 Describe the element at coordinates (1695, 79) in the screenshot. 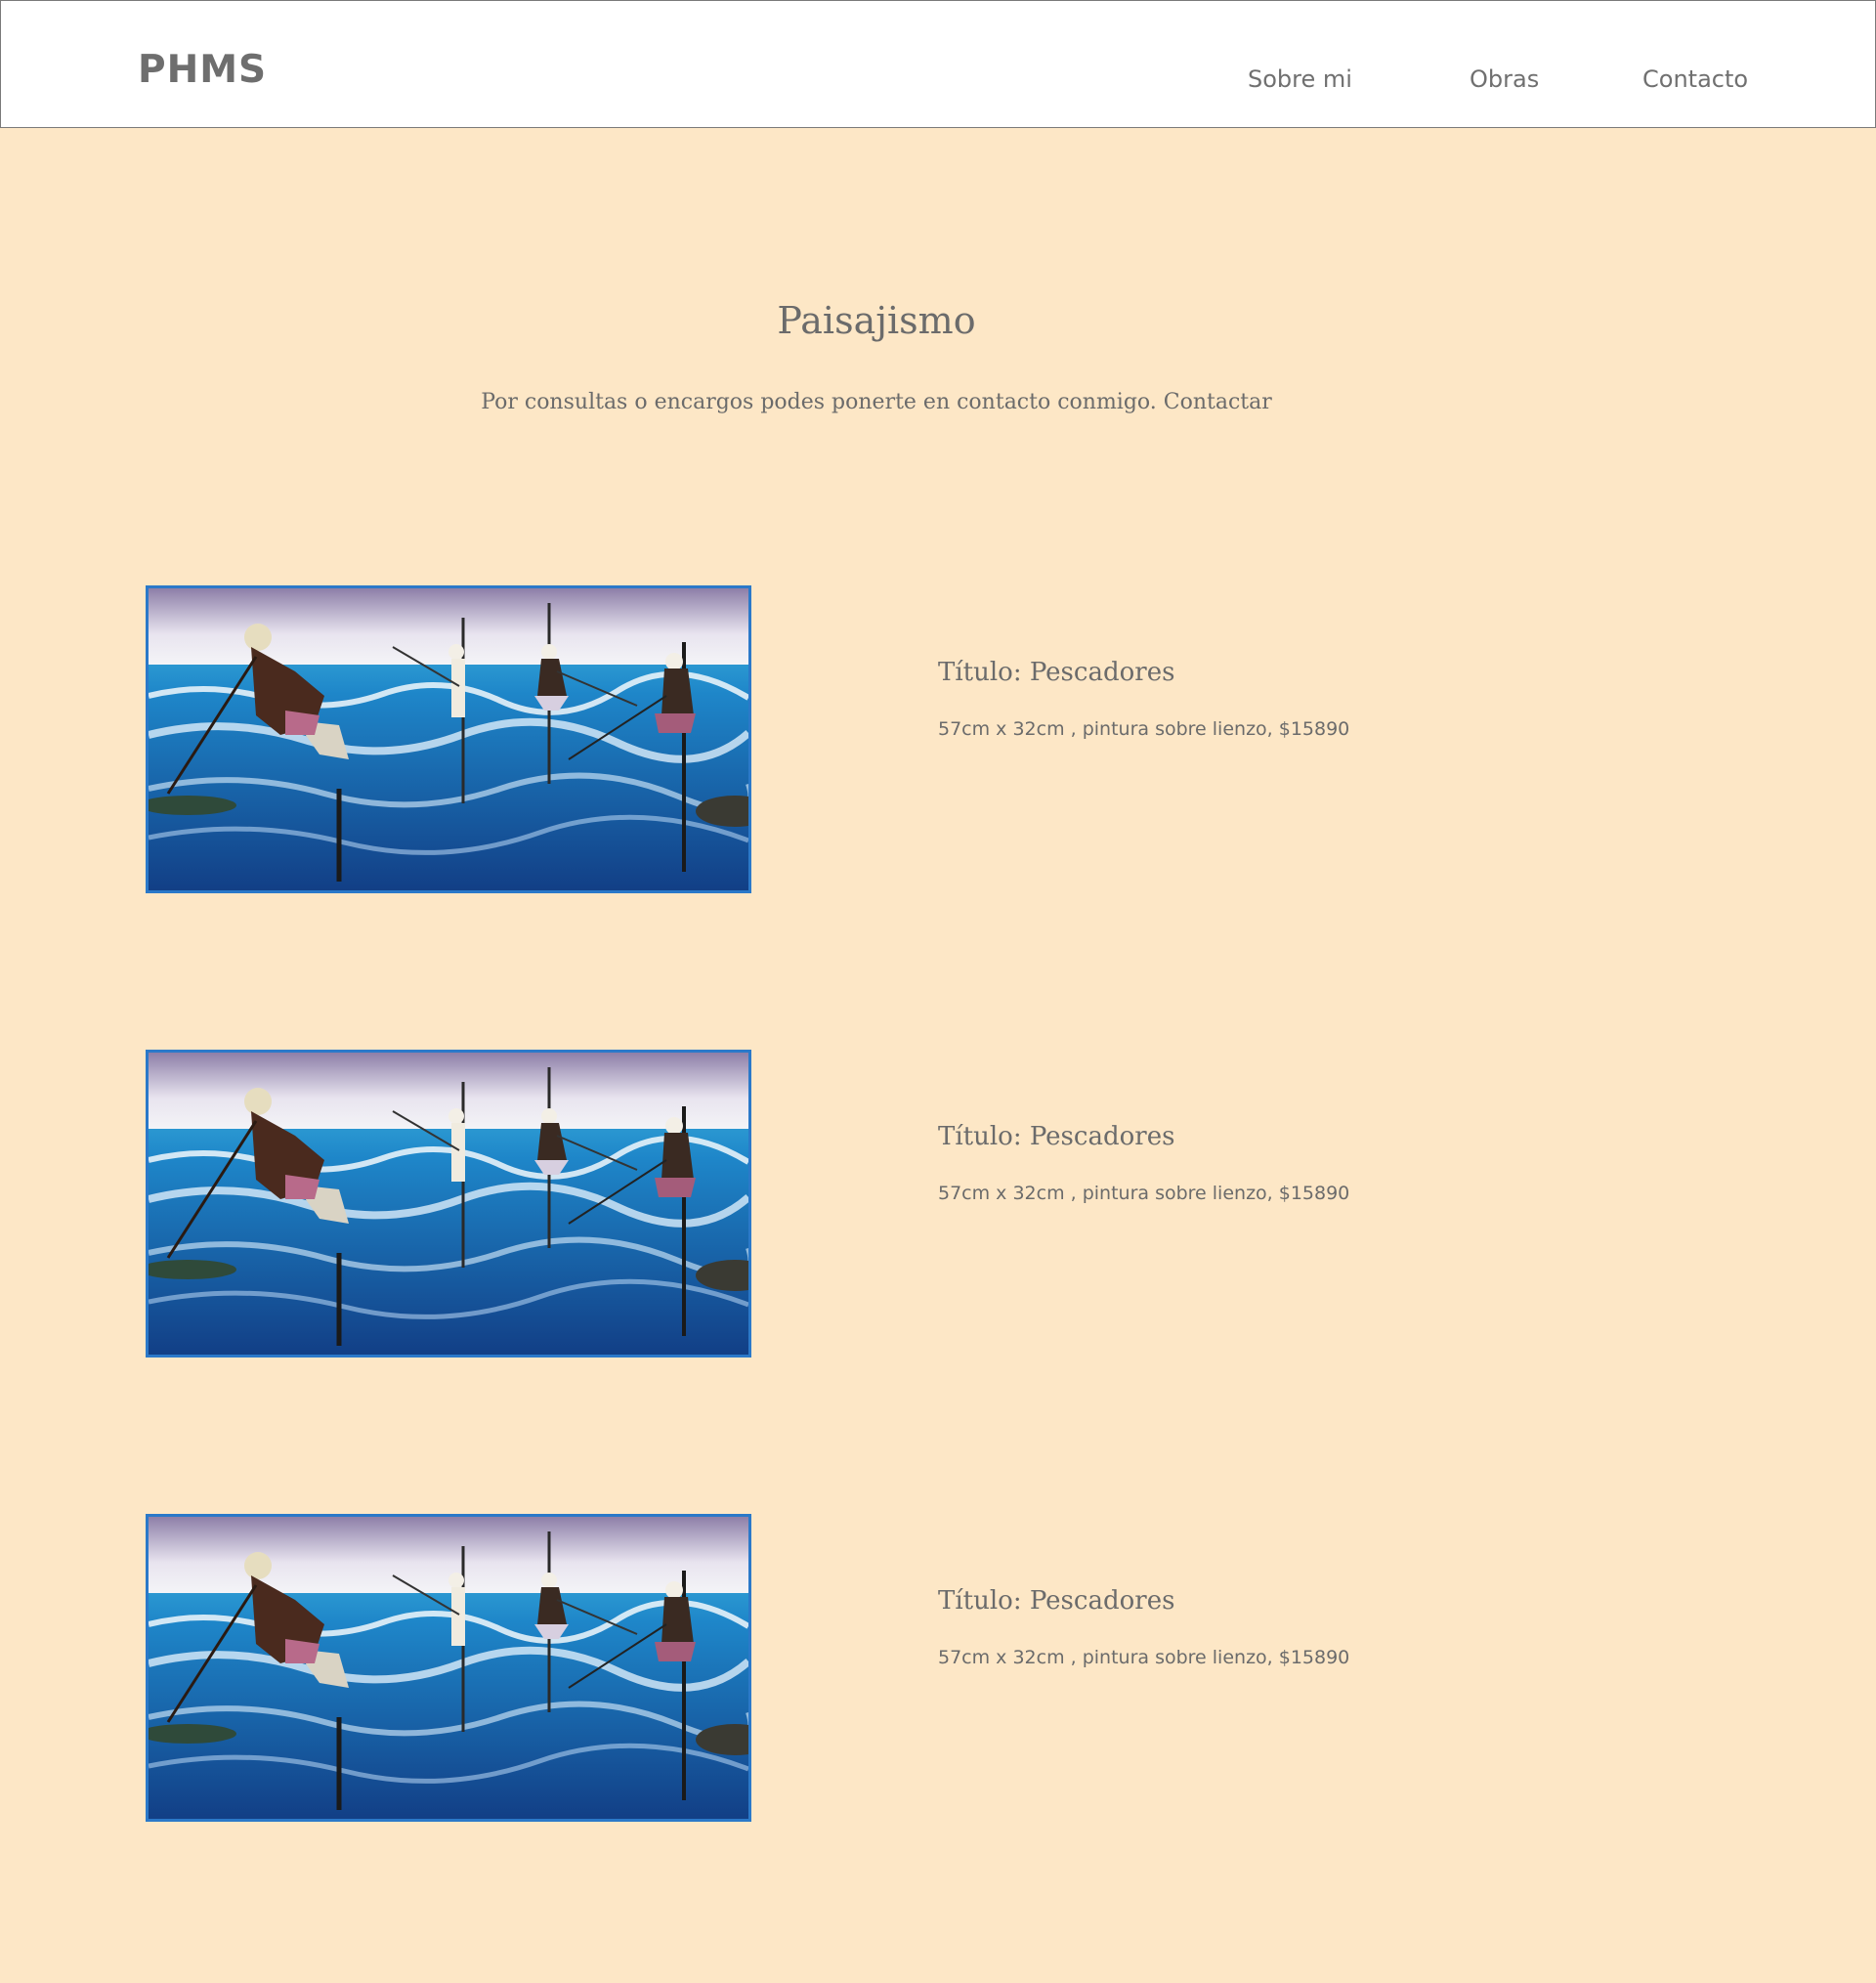

I see `nav-link-contact: Contacto` at that location.